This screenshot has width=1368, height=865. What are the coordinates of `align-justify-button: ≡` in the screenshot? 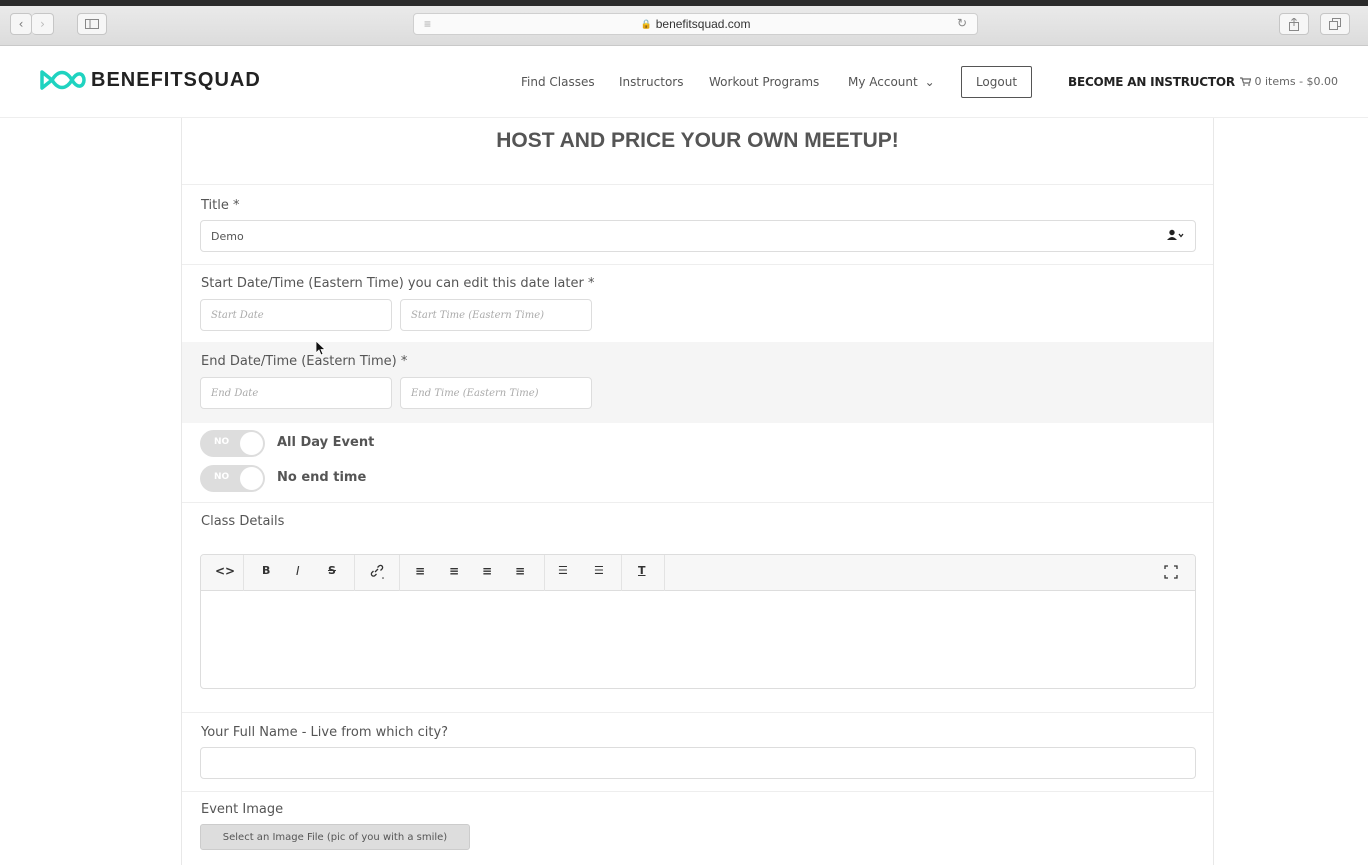 It's located at (520, 571).